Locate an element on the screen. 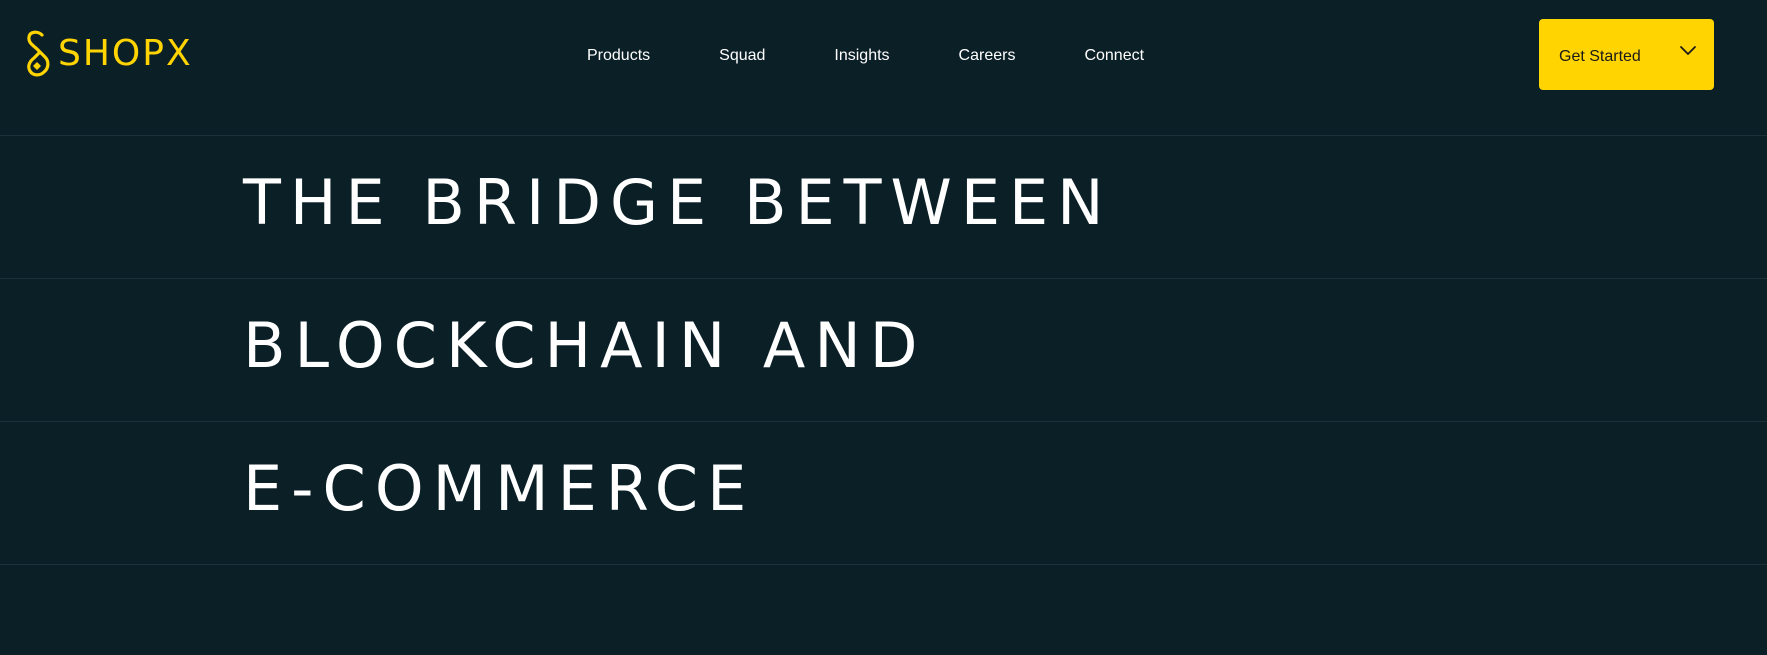 This screenshot has width=1767, height=655. nav-item-connect: Connect is located at coordinates (1114, 56).